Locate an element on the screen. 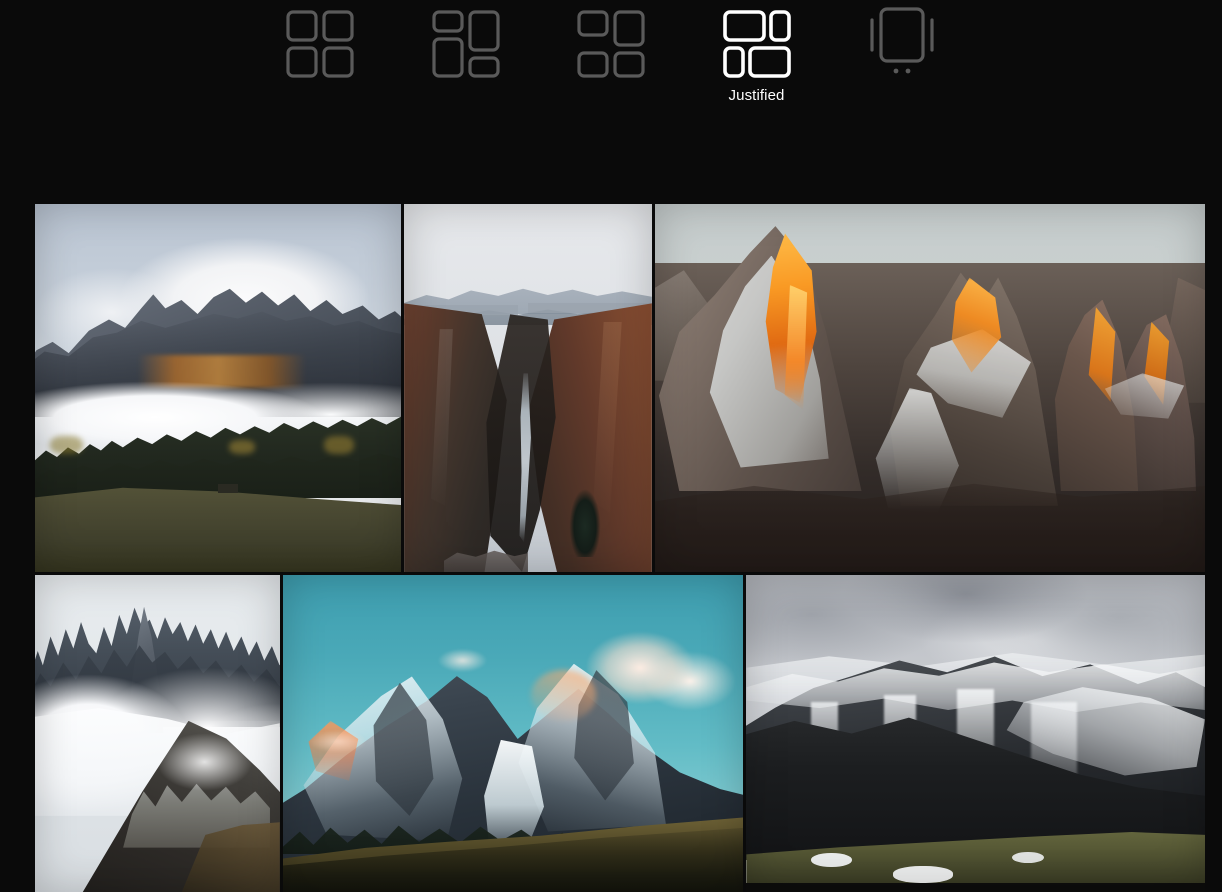  layout-option-justified: Justified is located at coordinates (757, 51).